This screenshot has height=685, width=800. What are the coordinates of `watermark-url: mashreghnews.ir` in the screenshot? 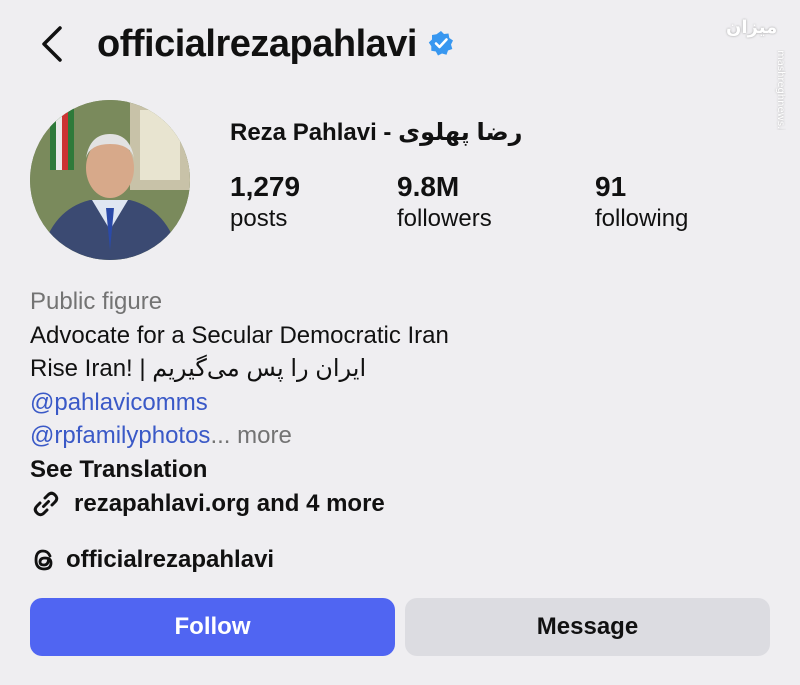 It's located at (780, 90).